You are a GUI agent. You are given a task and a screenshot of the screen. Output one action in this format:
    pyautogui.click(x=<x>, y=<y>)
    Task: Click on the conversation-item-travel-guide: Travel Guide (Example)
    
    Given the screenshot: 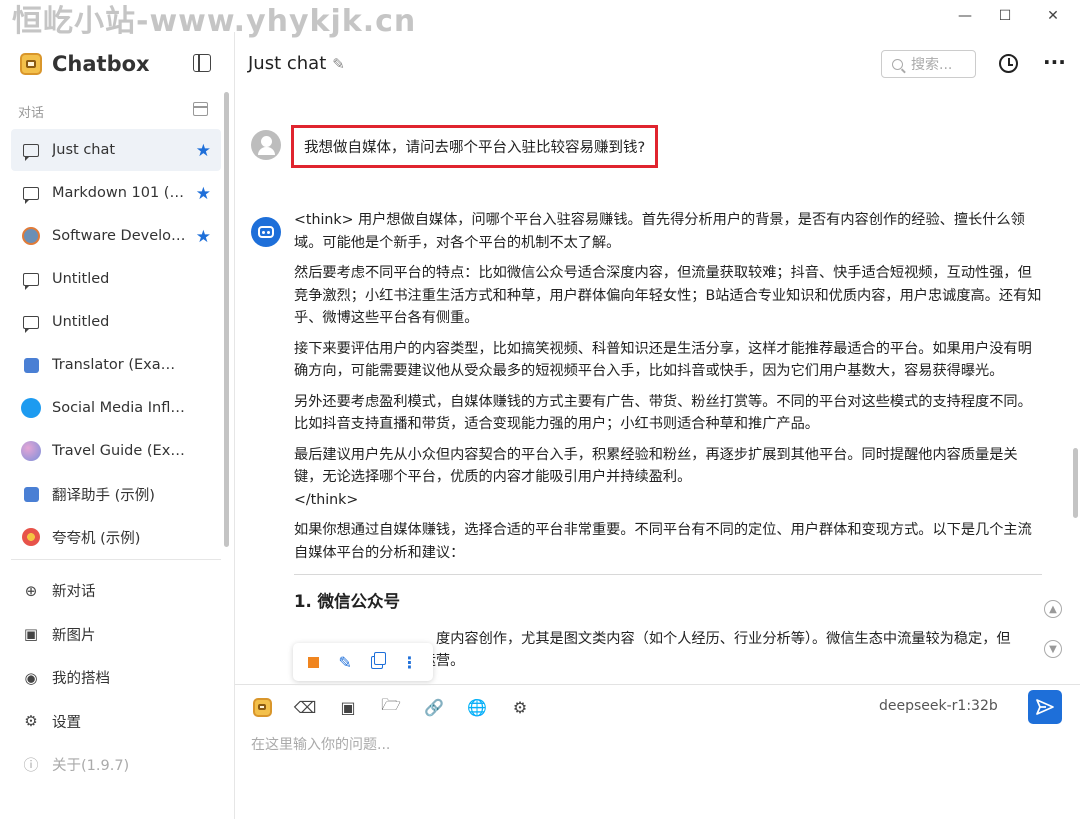 What is the action you would take?
    pyautogui.click(x=116, y=451)
    